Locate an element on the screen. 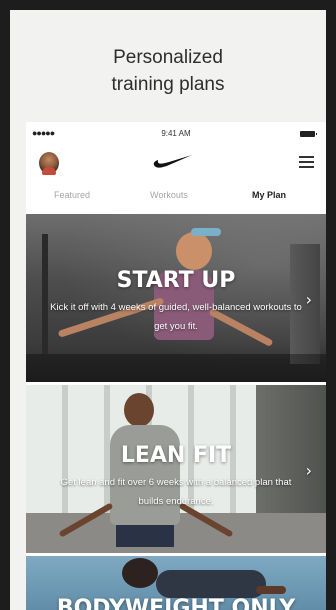 The image size is (336, 610). tile-floor-shadow is located at coordinates (176, 368).